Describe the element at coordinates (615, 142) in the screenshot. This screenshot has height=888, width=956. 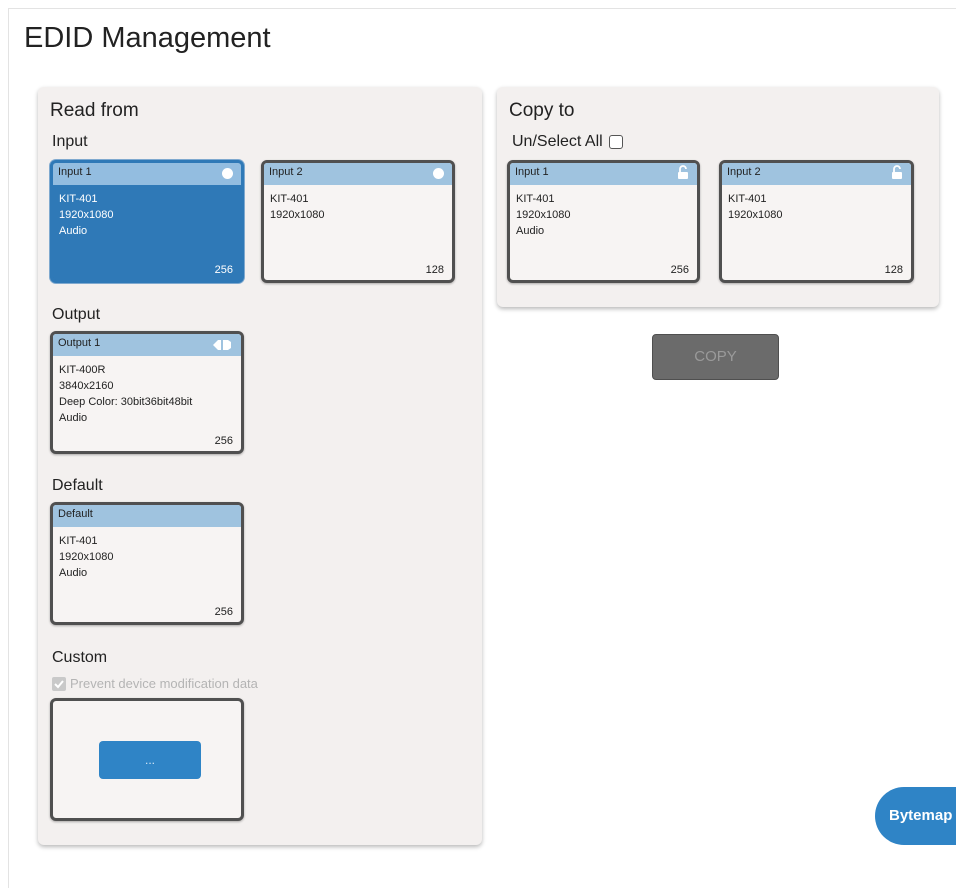
I see `select-all-checkbox` at that location.